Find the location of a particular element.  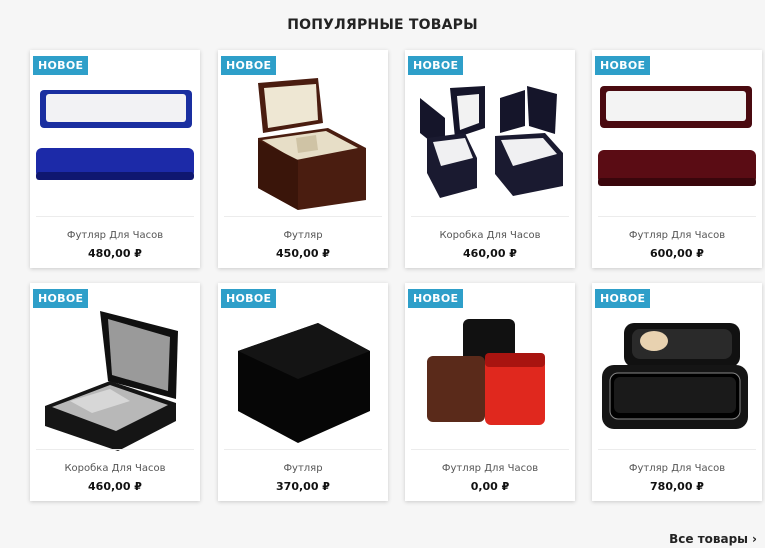

all-products-label: Все товары is located at coordinates (709, 539).